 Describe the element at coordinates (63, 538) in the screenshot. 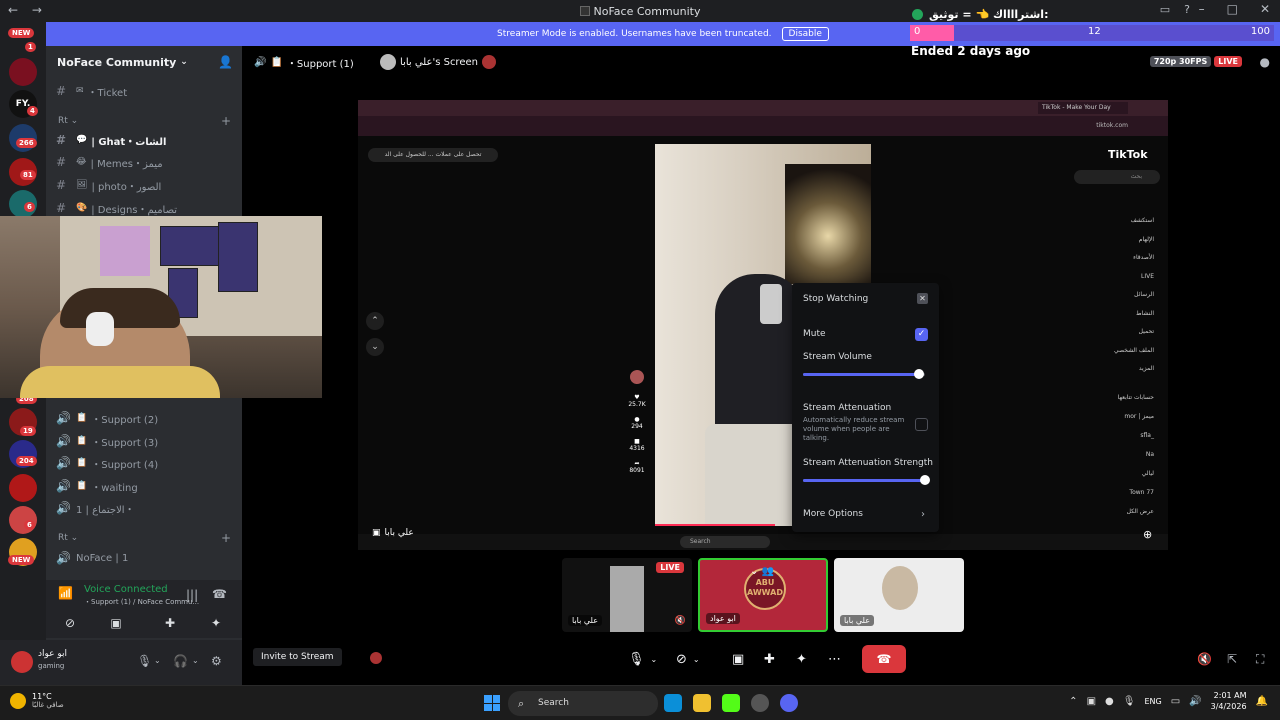

I see `category-label: Rt` at that location.